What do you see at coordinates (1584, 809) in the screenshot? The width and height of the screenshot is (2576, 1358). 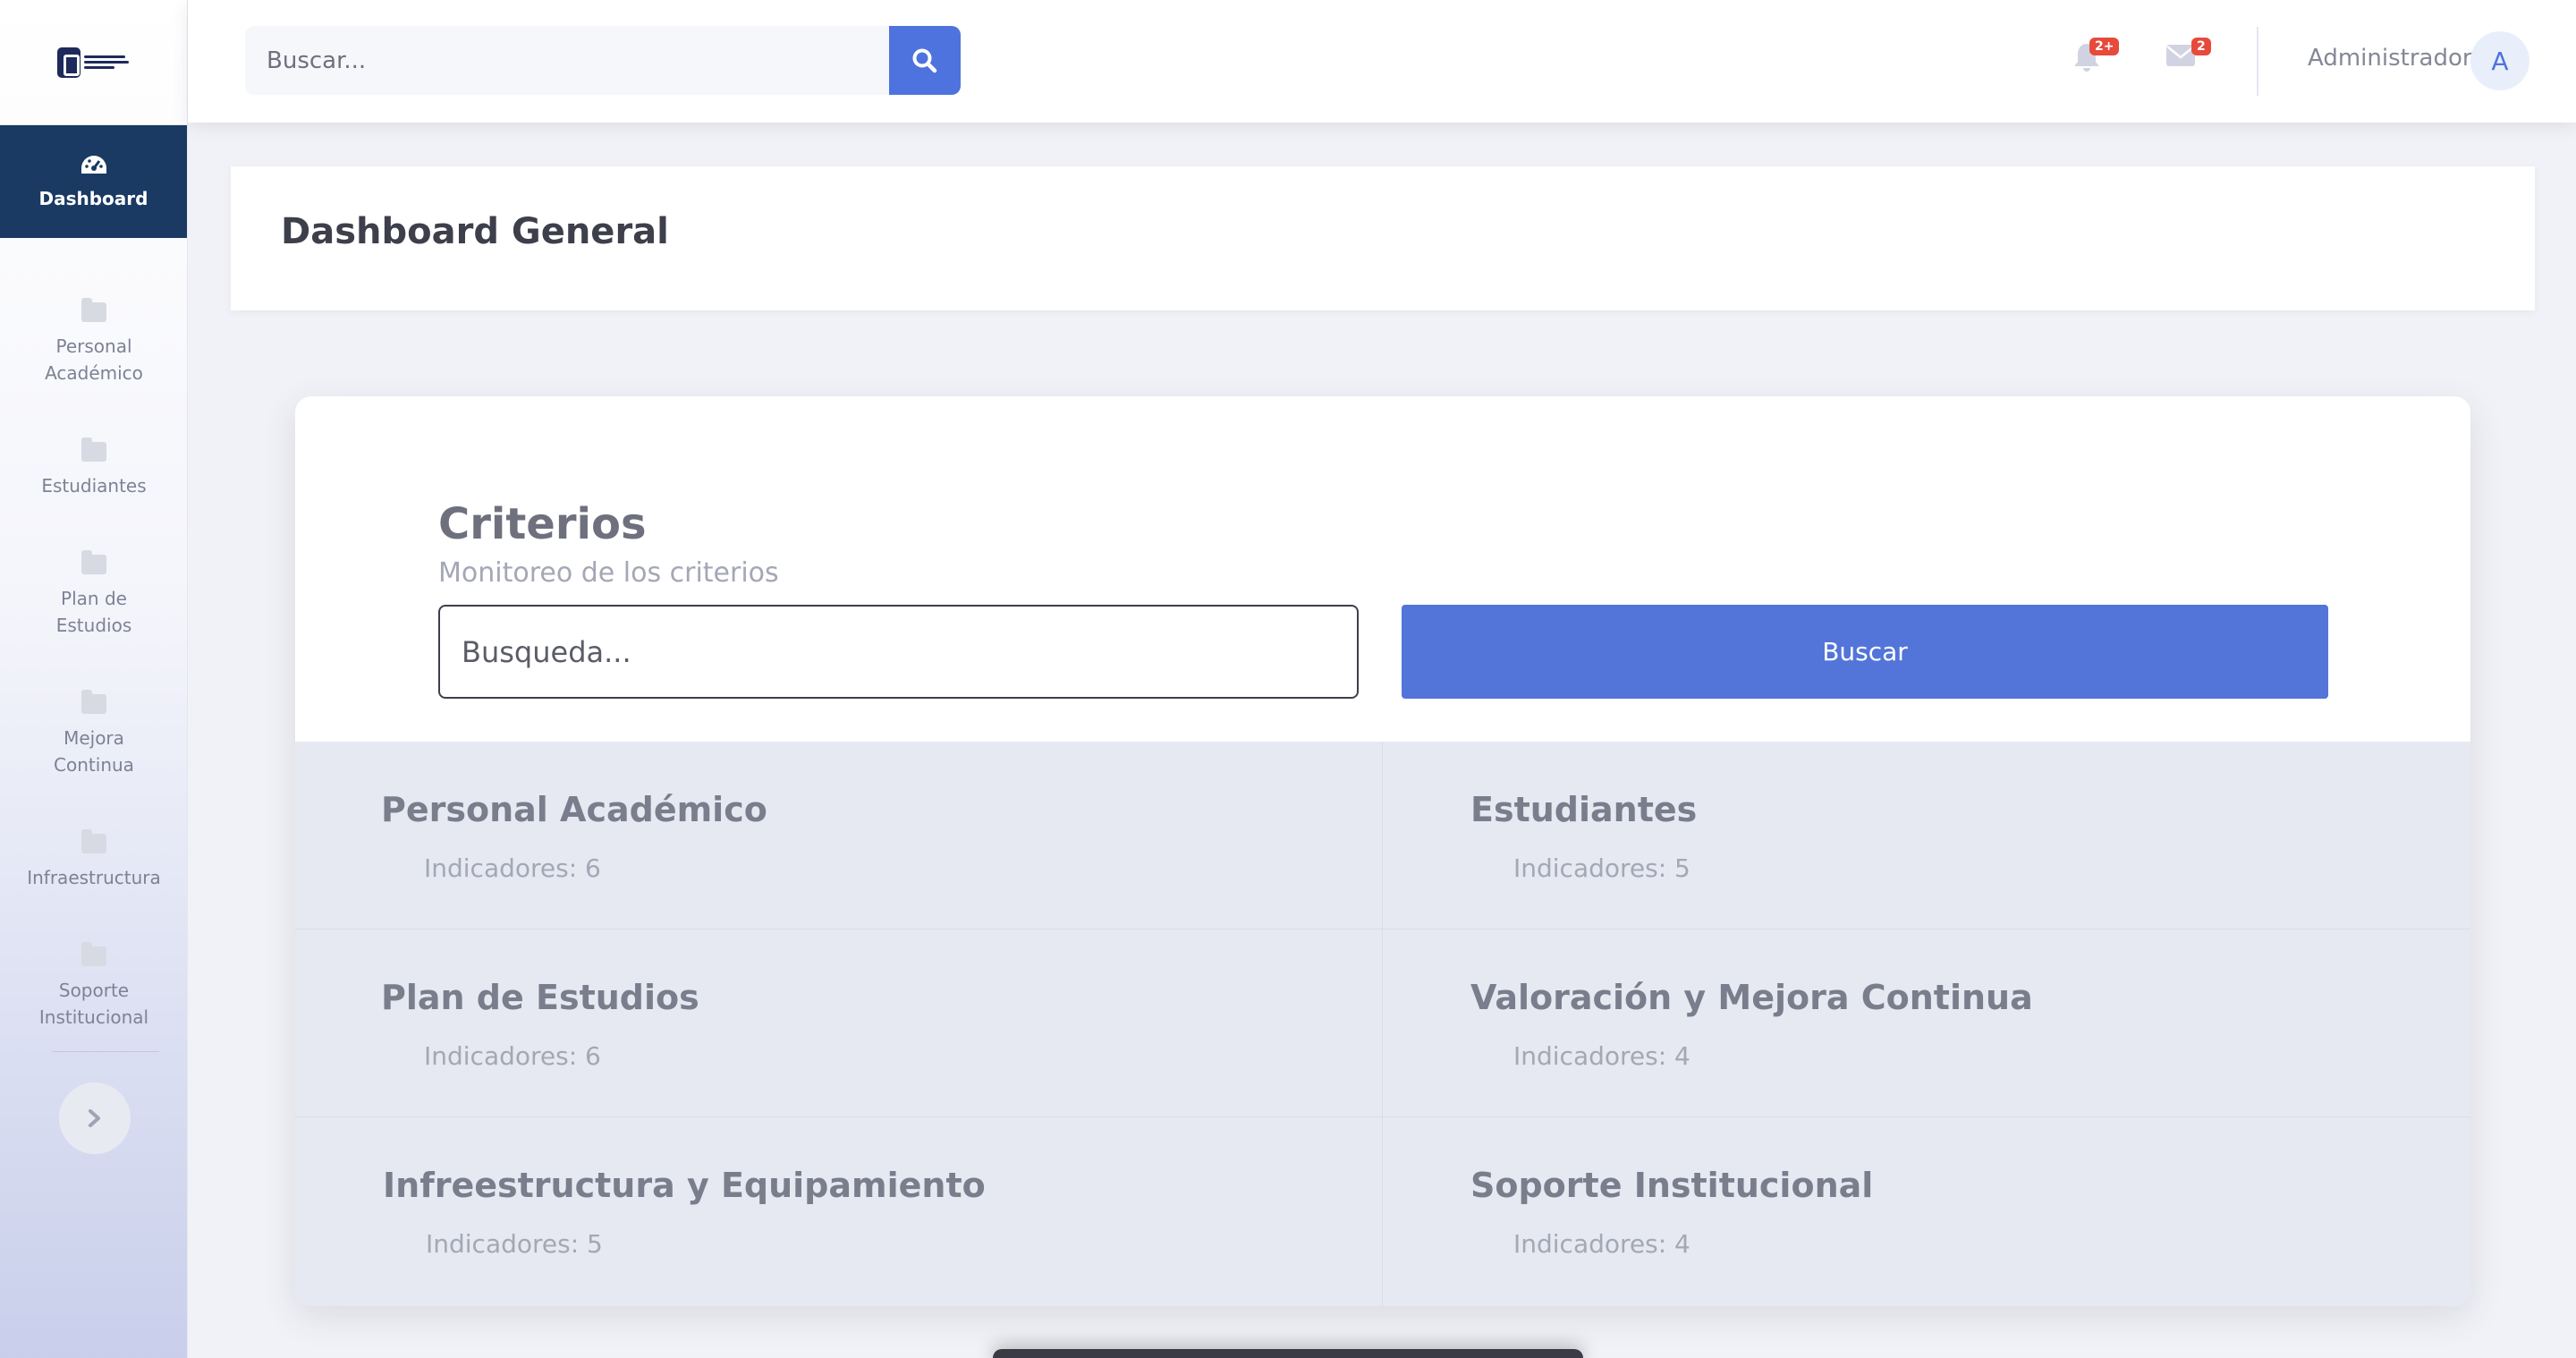 I see `criteria-item-title: Estudiantes` at bounding box center [1584, 809].